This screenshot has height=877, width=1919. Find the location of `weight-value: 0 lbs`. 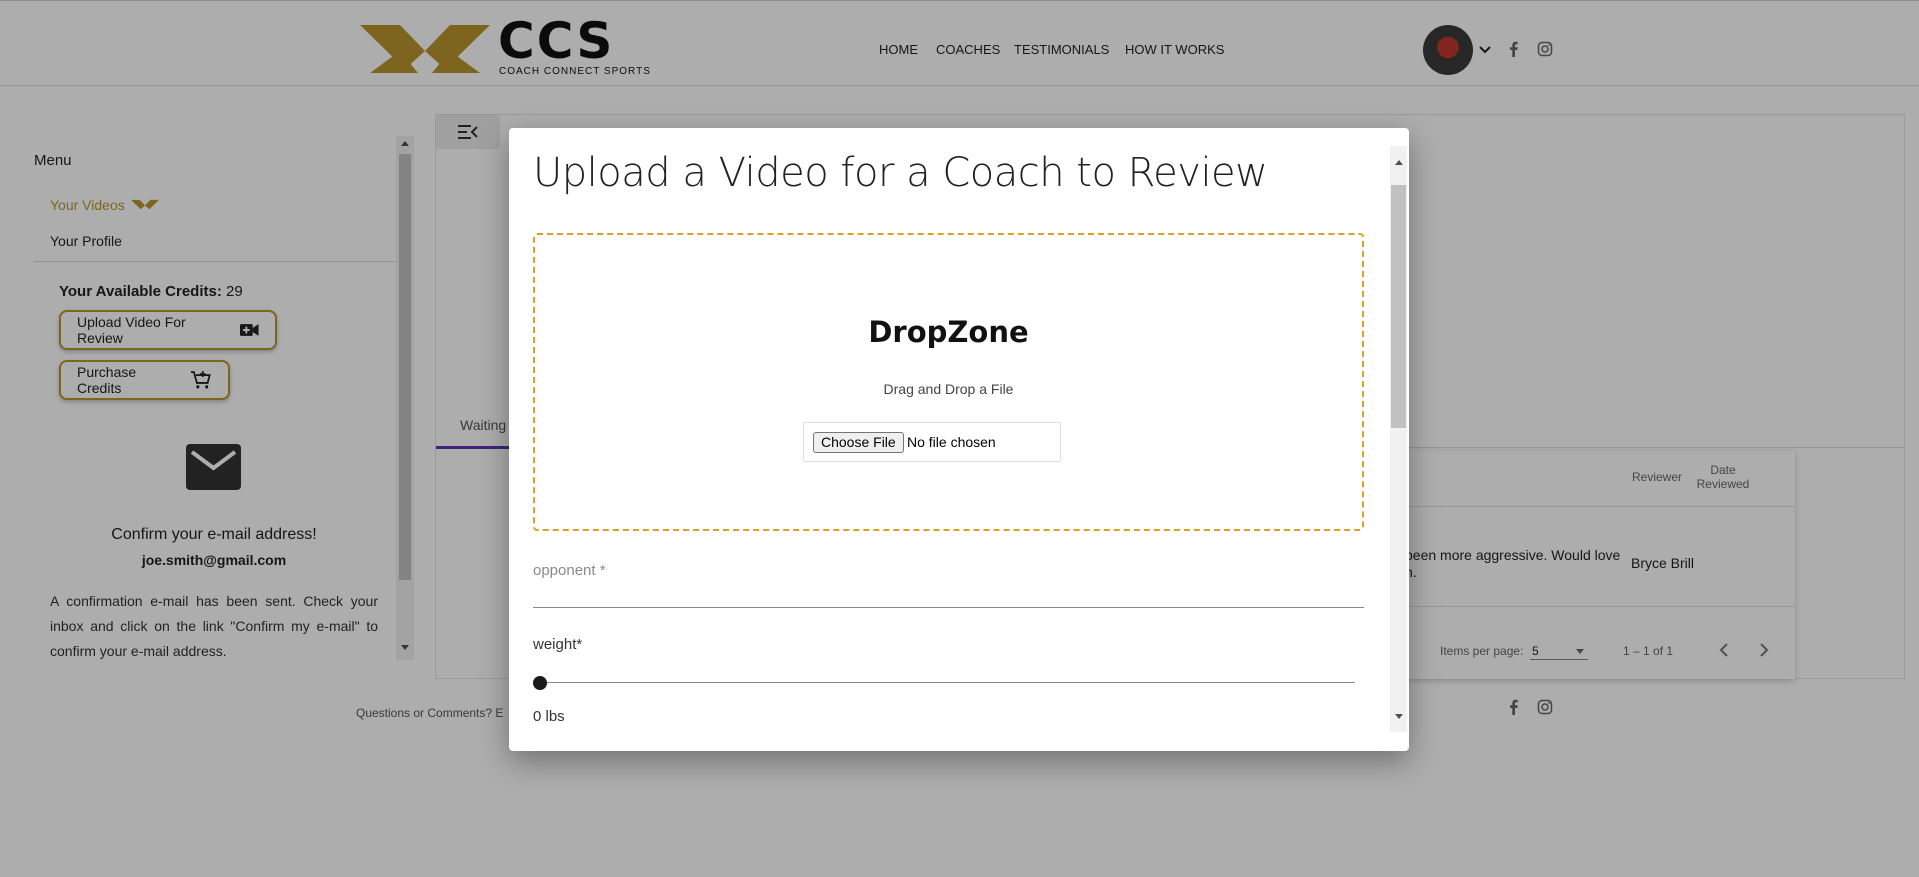

weight-value: 0 lbs is located at coordinates (549, 716).